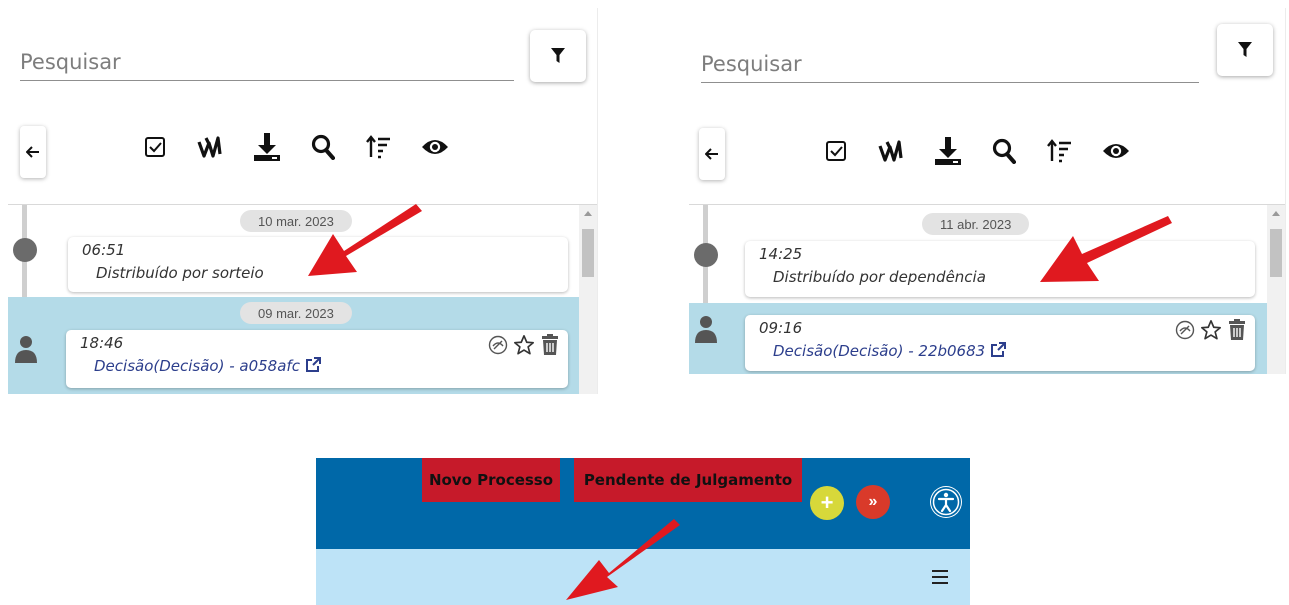  Describe the element at coordinates (197, 366) in the screenshot. I see `event-description: Decisão(Decisão) - a058afc` at that location.